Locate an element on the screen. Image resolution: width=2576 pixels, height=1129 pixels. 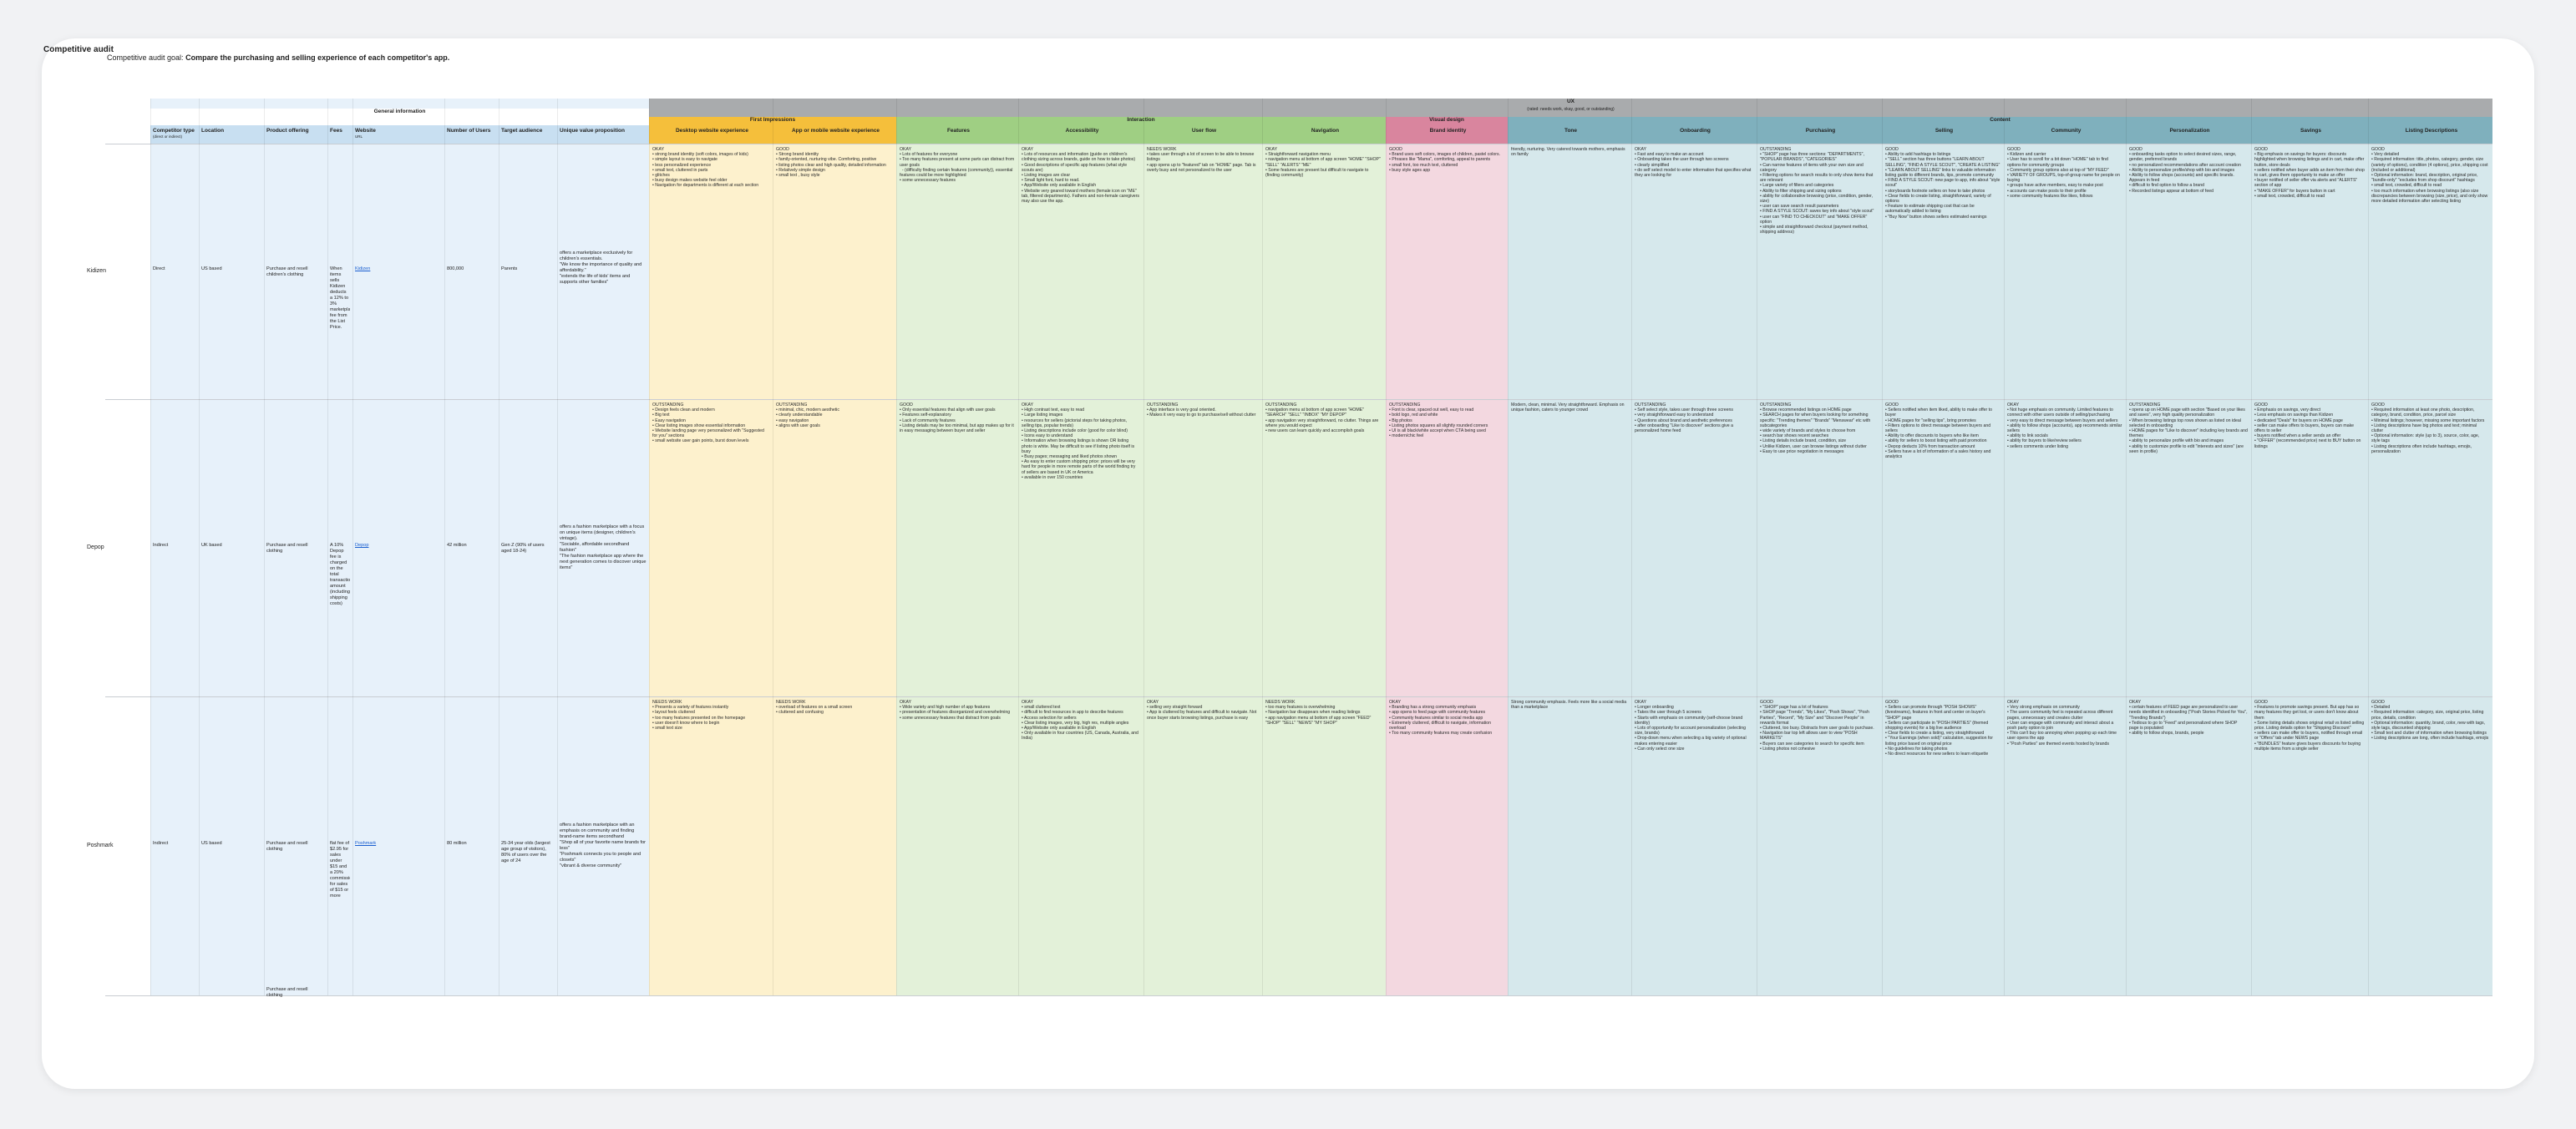
group-header-content: Content is located at coordinates (2000, 121).